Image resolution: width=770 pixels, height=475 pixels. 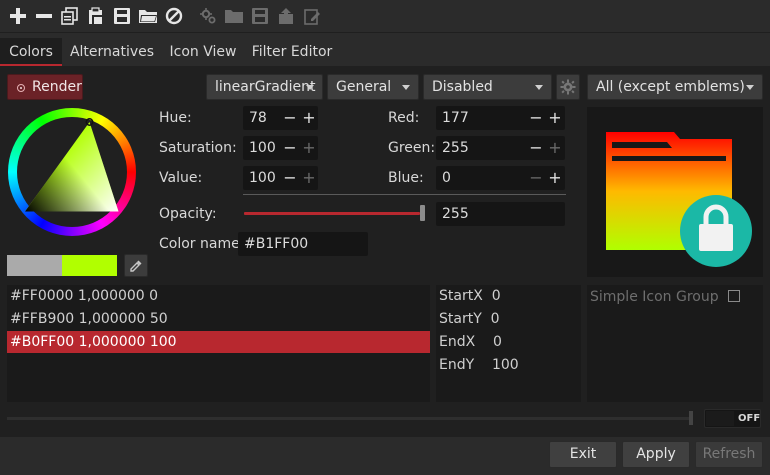 I want to click on green-label: Green:, so click(x=412, y=148).